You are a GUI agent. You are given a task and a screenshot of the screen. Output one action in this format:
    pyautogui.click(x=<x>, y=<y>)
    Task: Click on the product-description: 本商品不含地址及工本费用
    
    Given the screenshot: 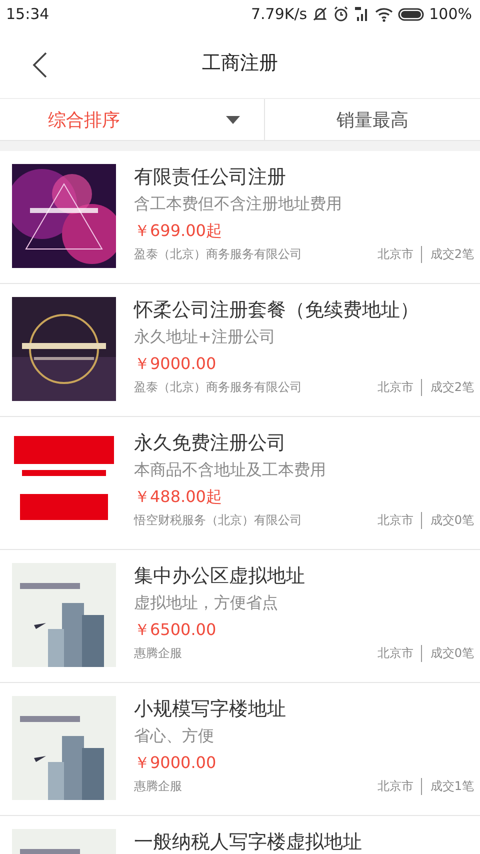 What is the action you would take?
    pyautogui.click(x=230, y=470)
    